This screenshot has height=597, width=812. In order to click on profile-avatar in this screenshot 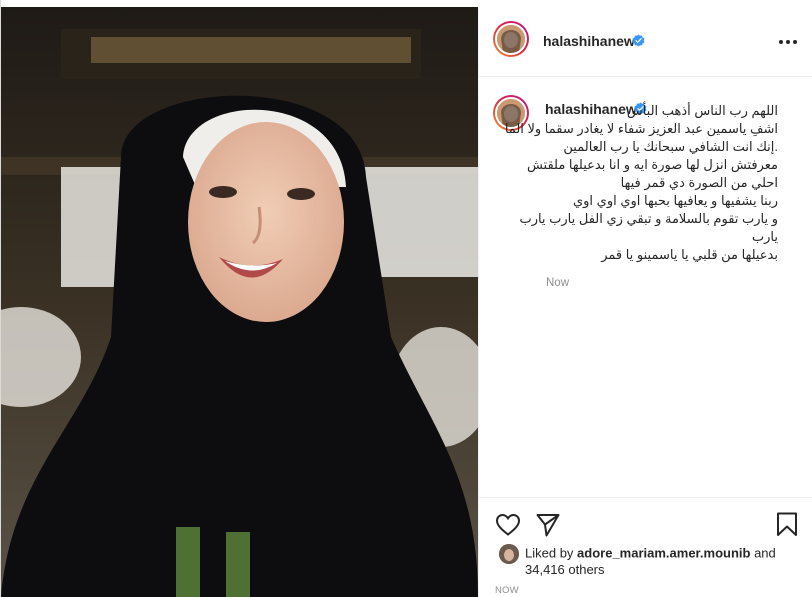, I will do `click(511, 39)`.